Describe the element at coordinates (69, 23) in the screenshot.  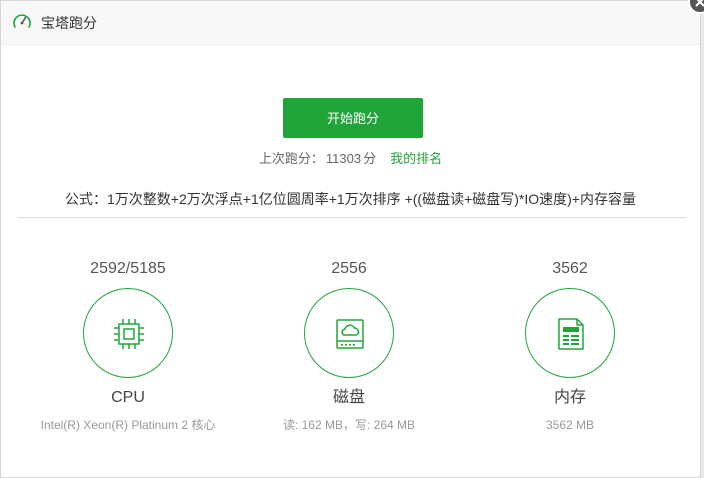
I see `dialog-title: 宝塔跑分` at that location.